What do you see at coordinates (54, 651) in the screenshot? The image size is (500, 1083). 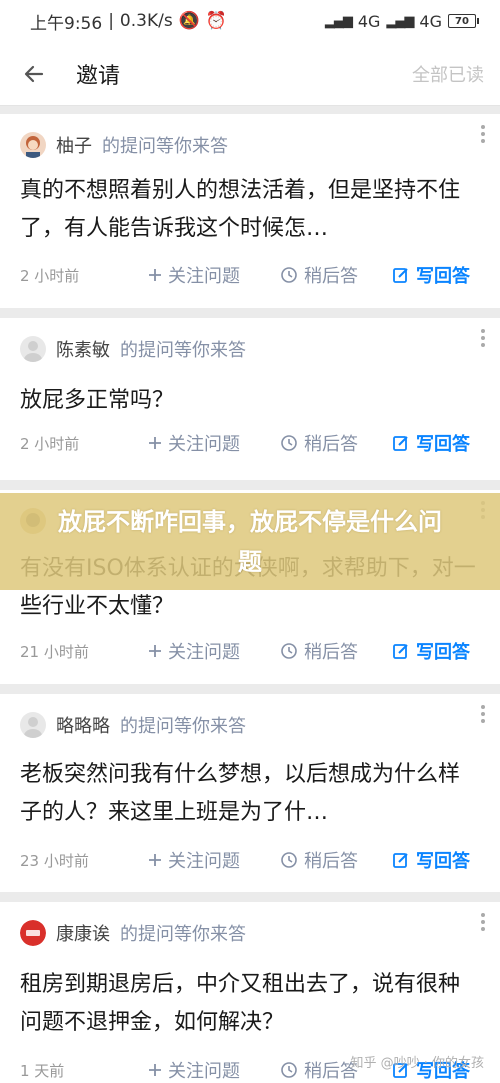 I see `invite-time: 21 小时前` at bounding box center [54, 651].